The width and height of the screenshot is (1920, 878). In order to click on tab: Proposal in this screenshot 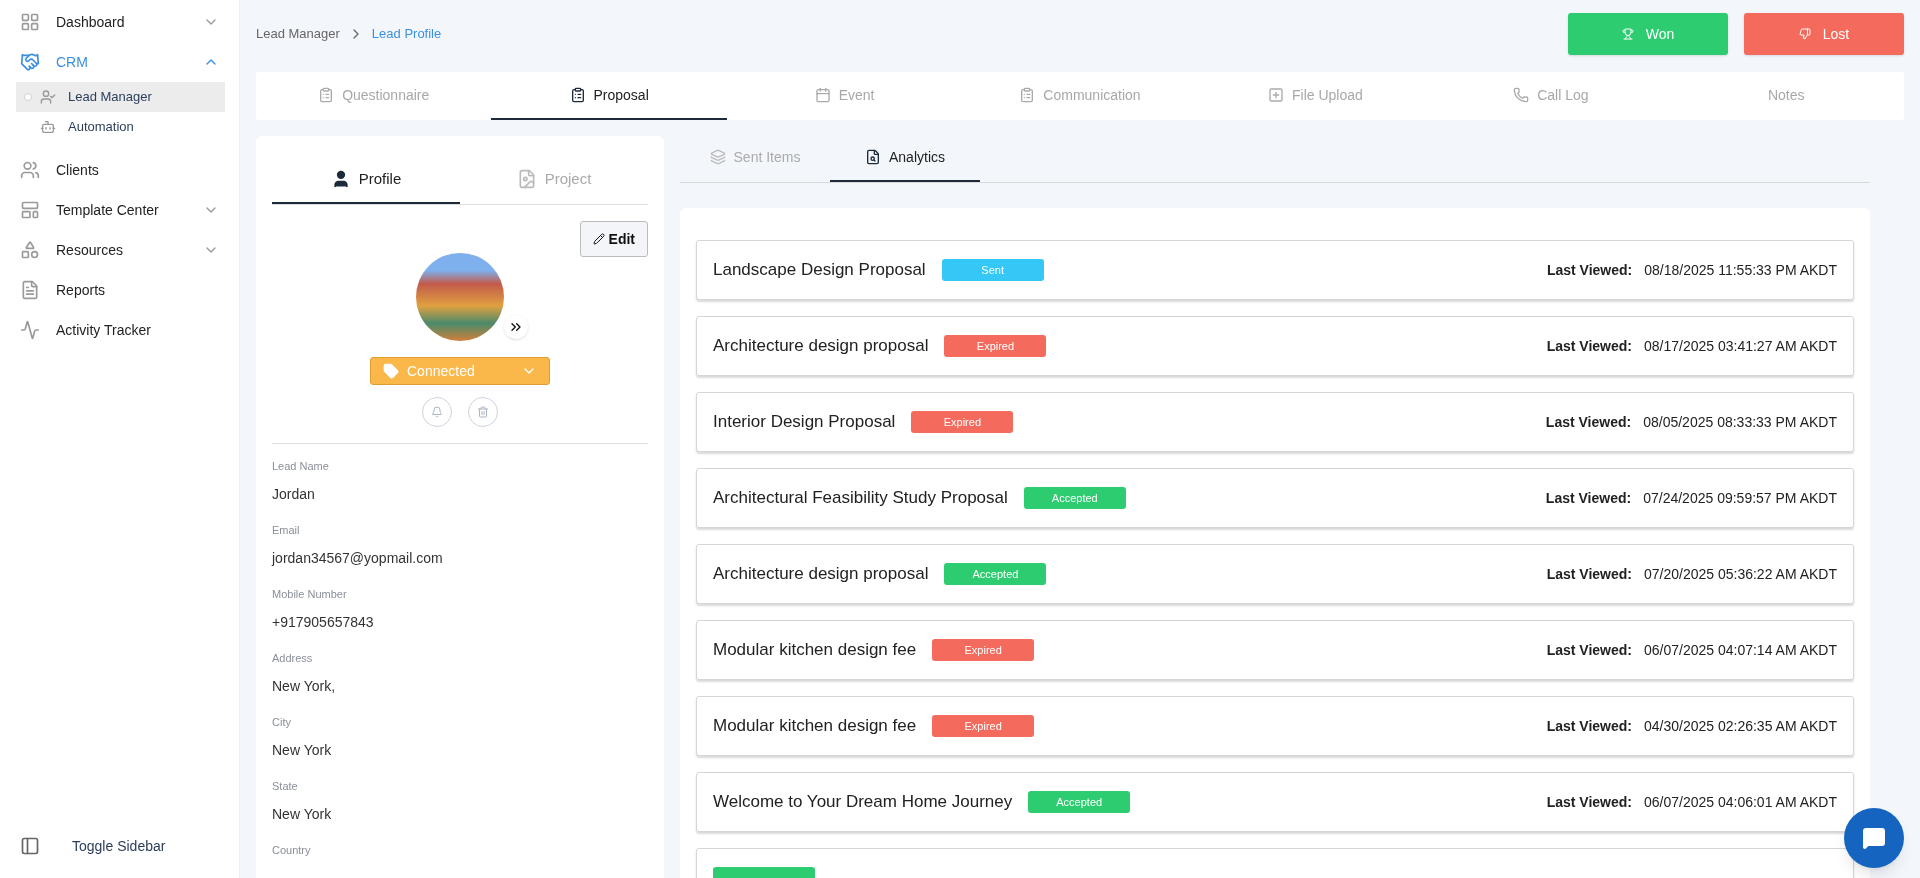, I will do `click(609, 96)`.